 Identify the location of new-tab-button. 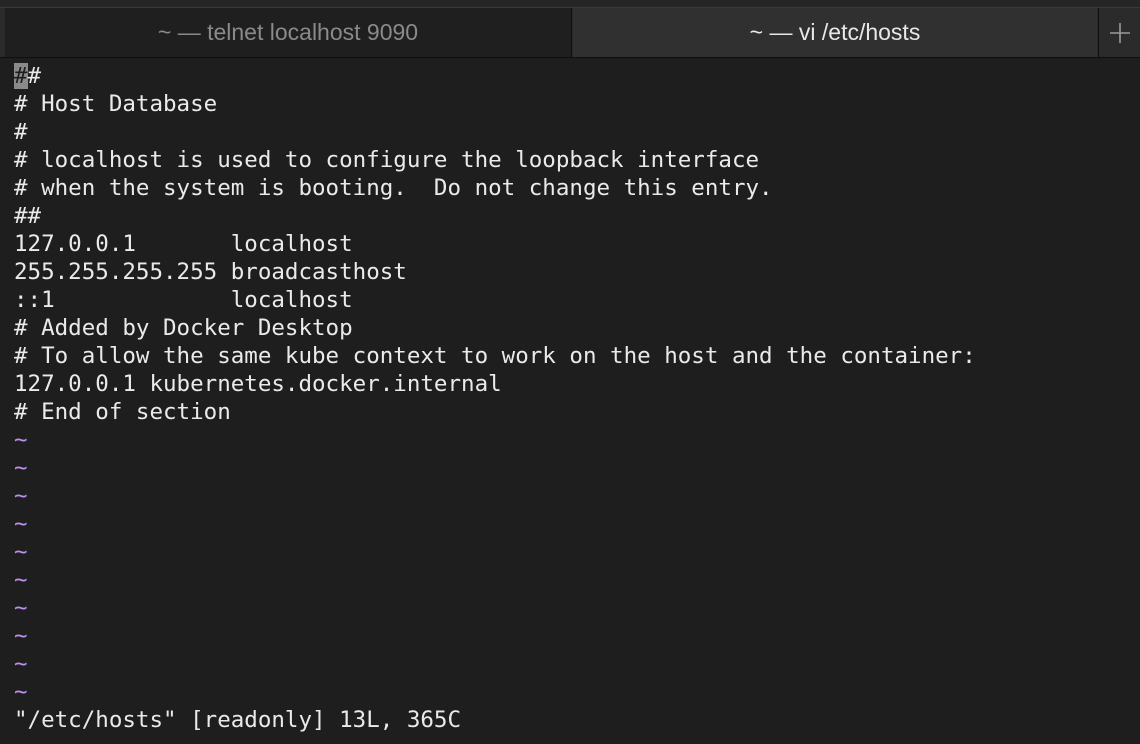
(1119, 32).